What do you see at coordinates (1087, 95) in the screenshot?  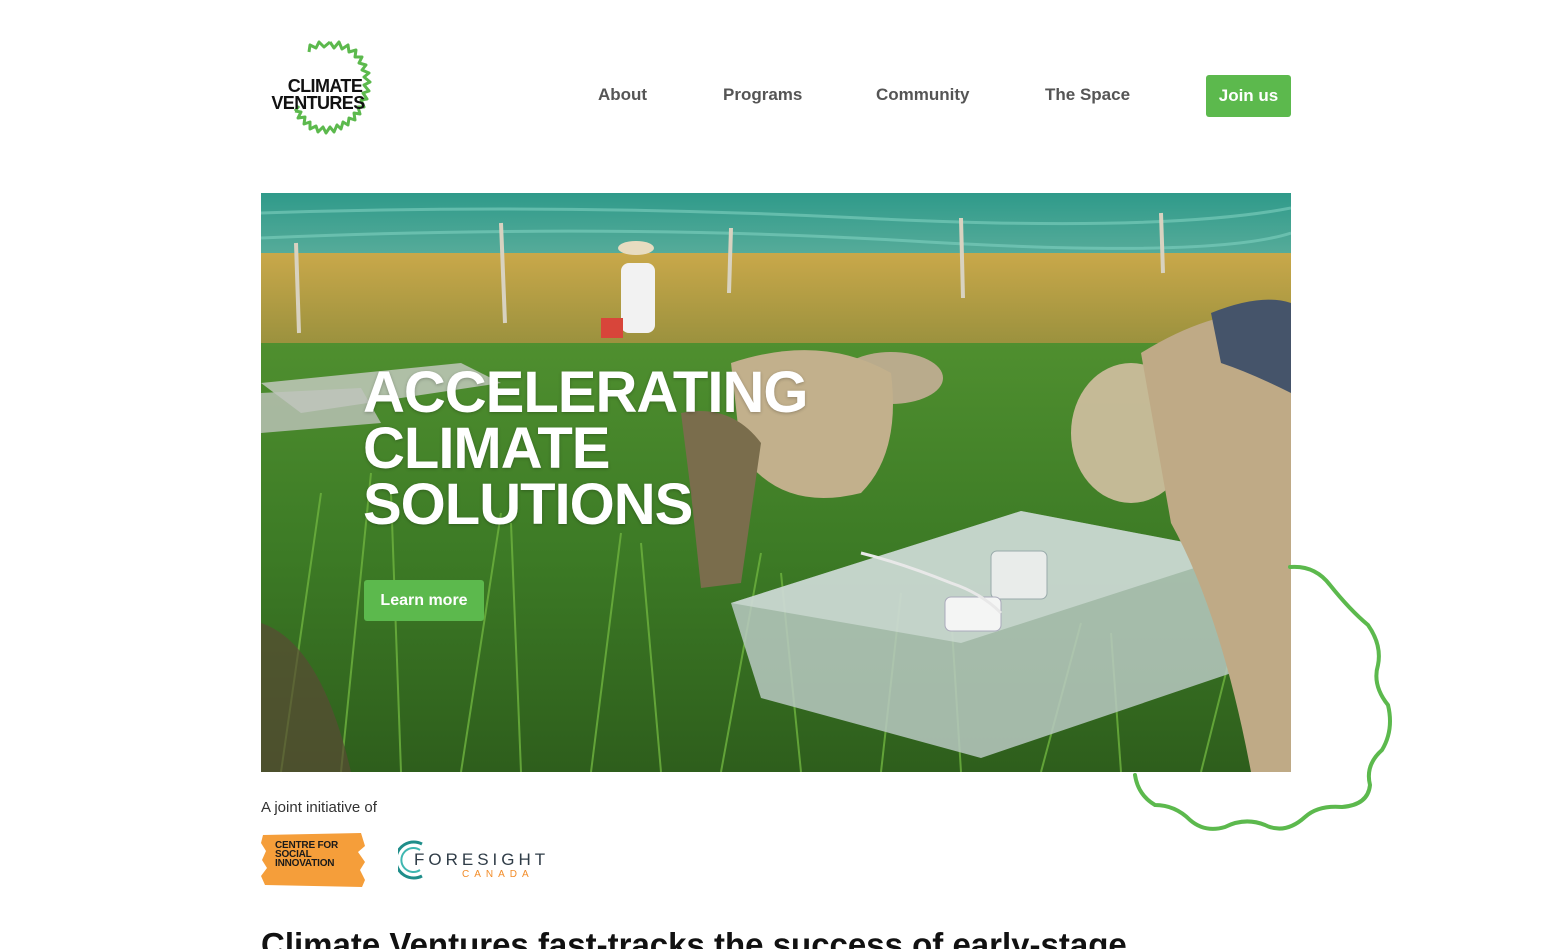 I see `nav-the-space: The Space` at bounding box center [1087, 95].